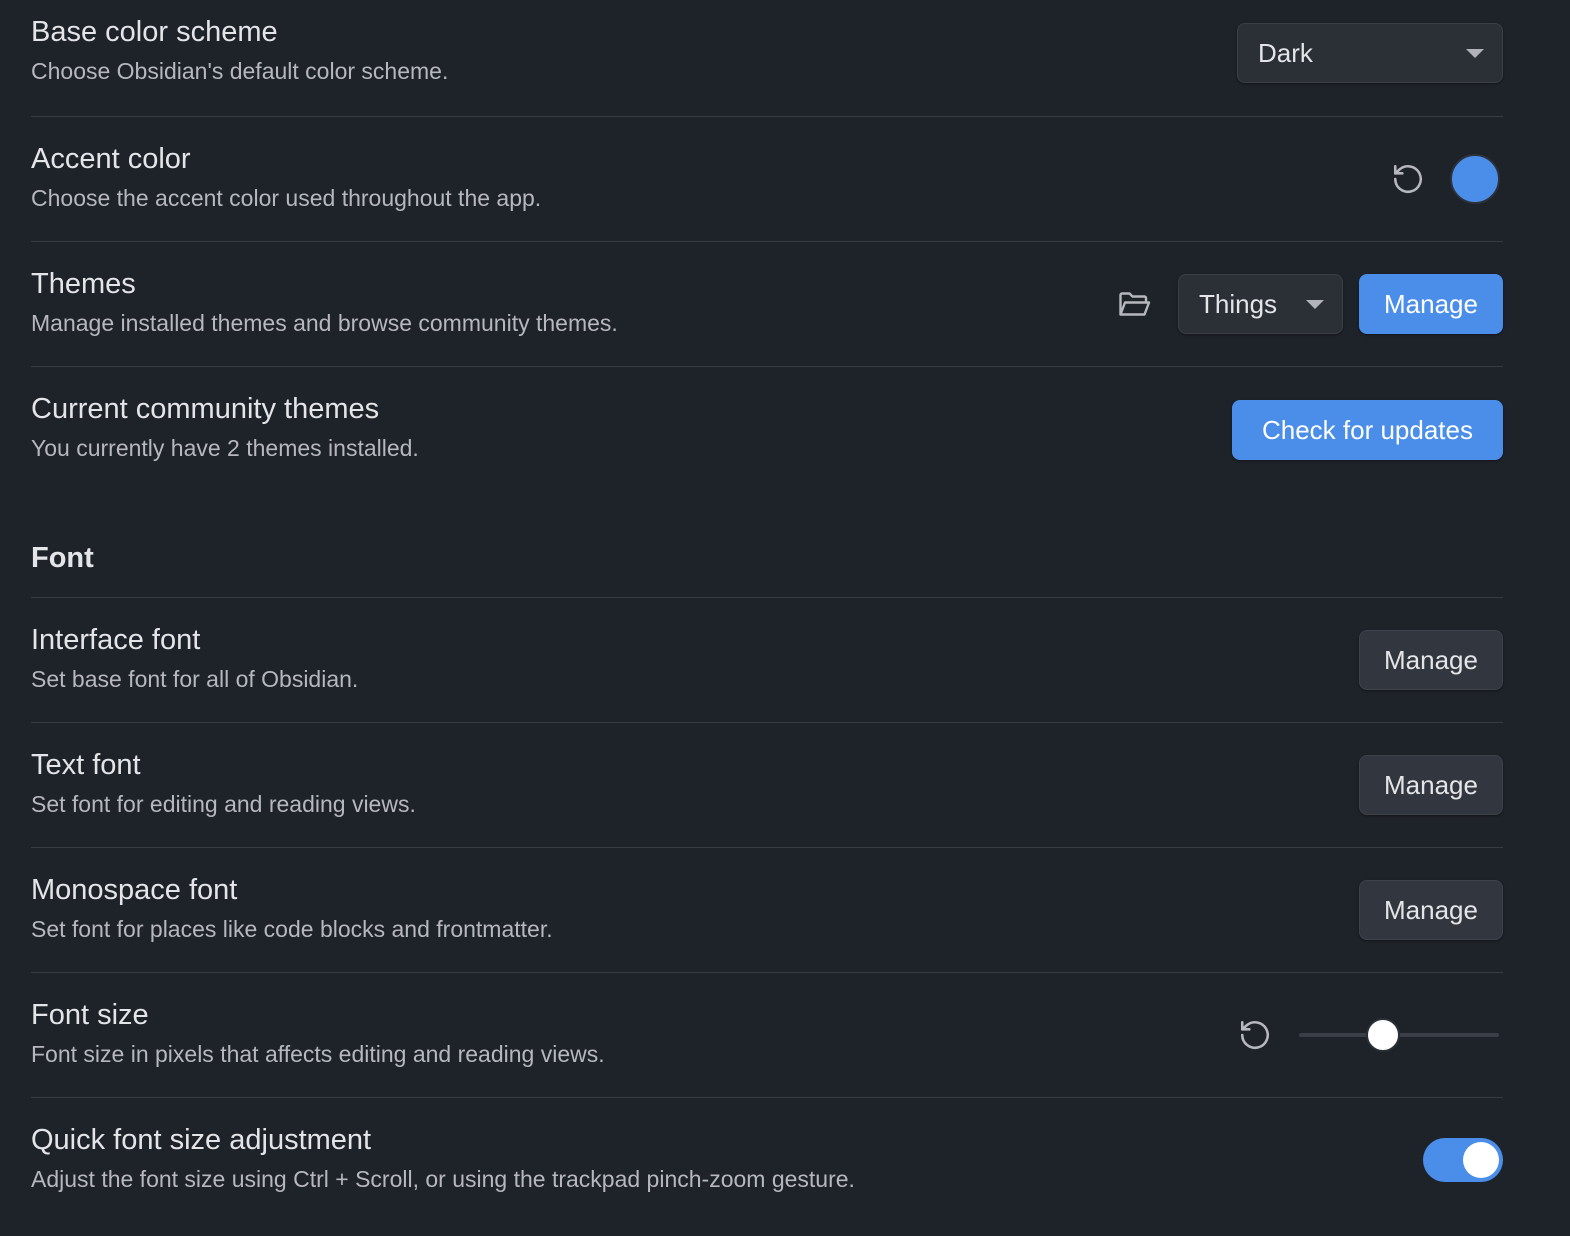  Describe the element at coordinates (62, 558) in the screenshot. I see `section-heading: Font` at that location.